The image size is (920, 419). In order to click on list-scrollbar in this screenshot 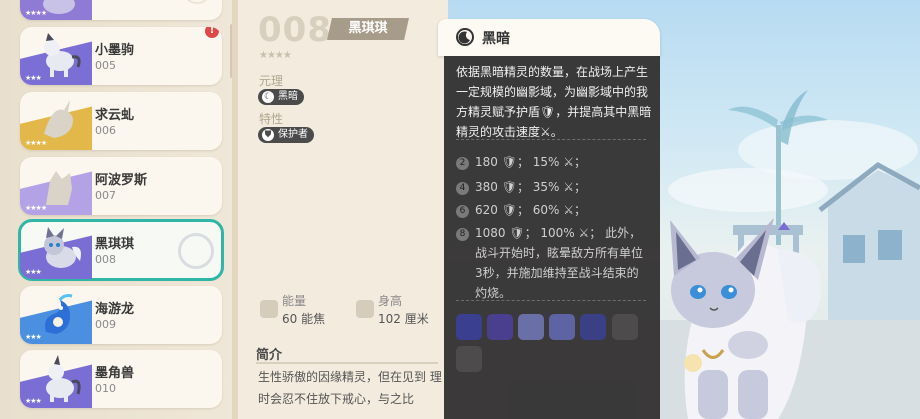, I will do `click(232, 51)`.